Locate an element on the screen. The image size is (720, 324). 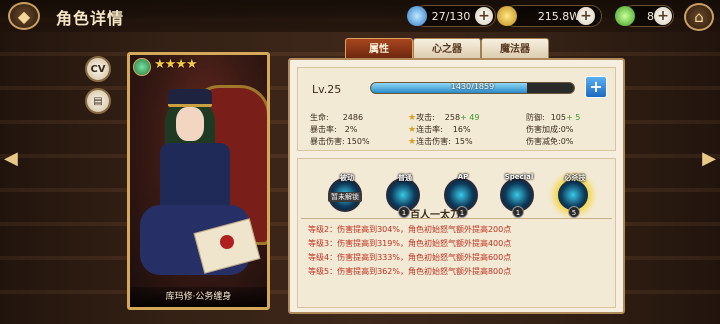
gold-coin-icon is located at coordinates (507, 16).